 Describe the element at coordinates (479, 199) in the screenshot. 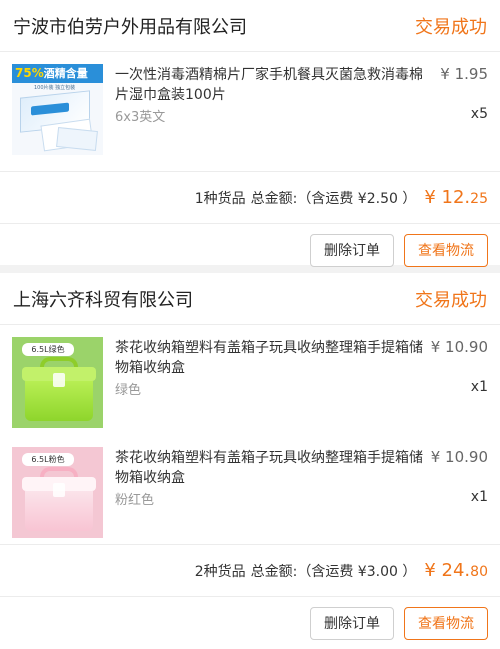

I see `total-decimal: 25` at that location.